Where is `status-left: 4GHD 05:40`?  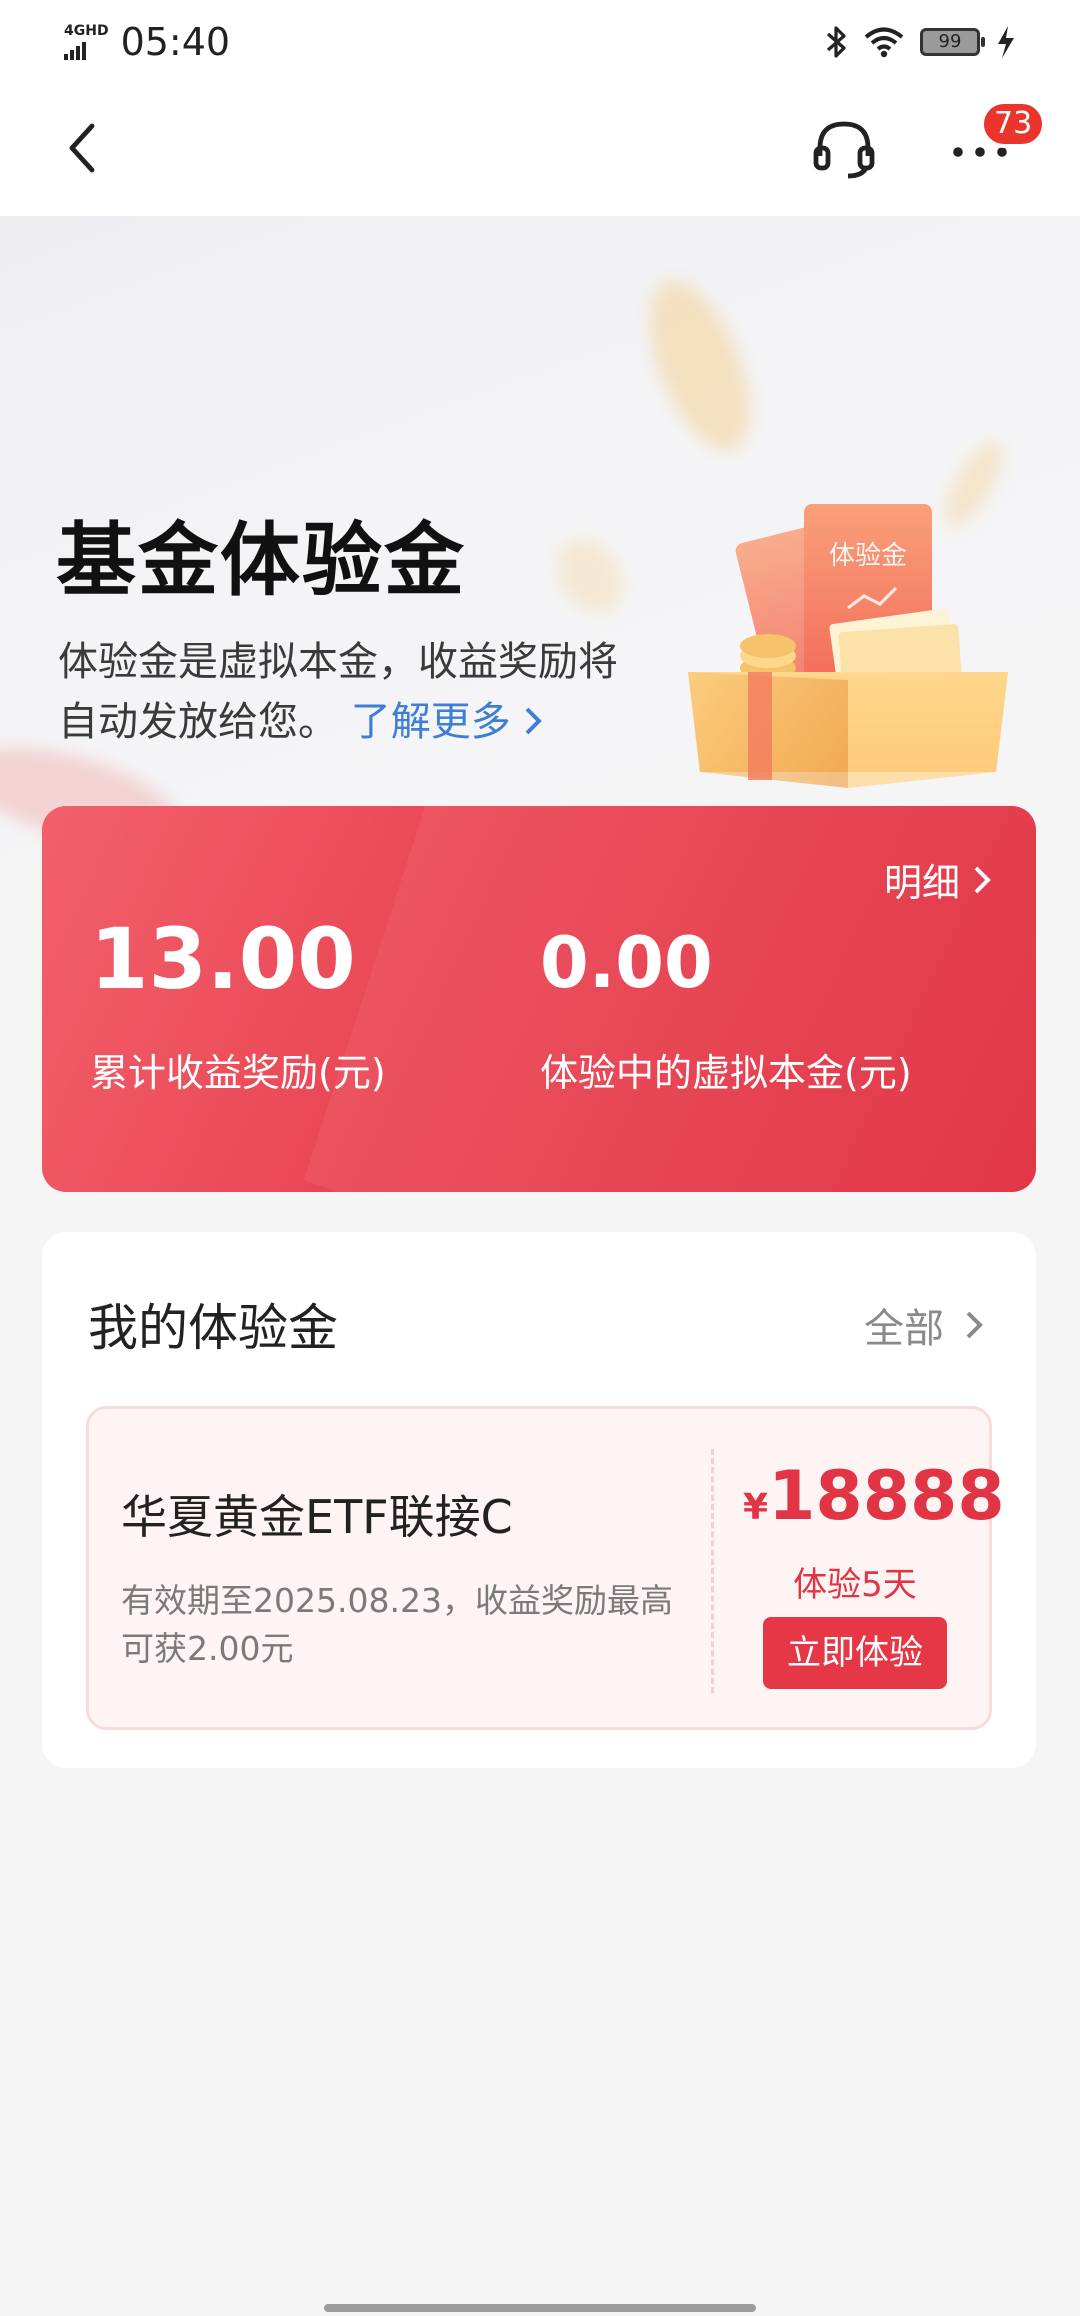 status-left: 4GHD 05:40 is located at coordinates (147, 42).